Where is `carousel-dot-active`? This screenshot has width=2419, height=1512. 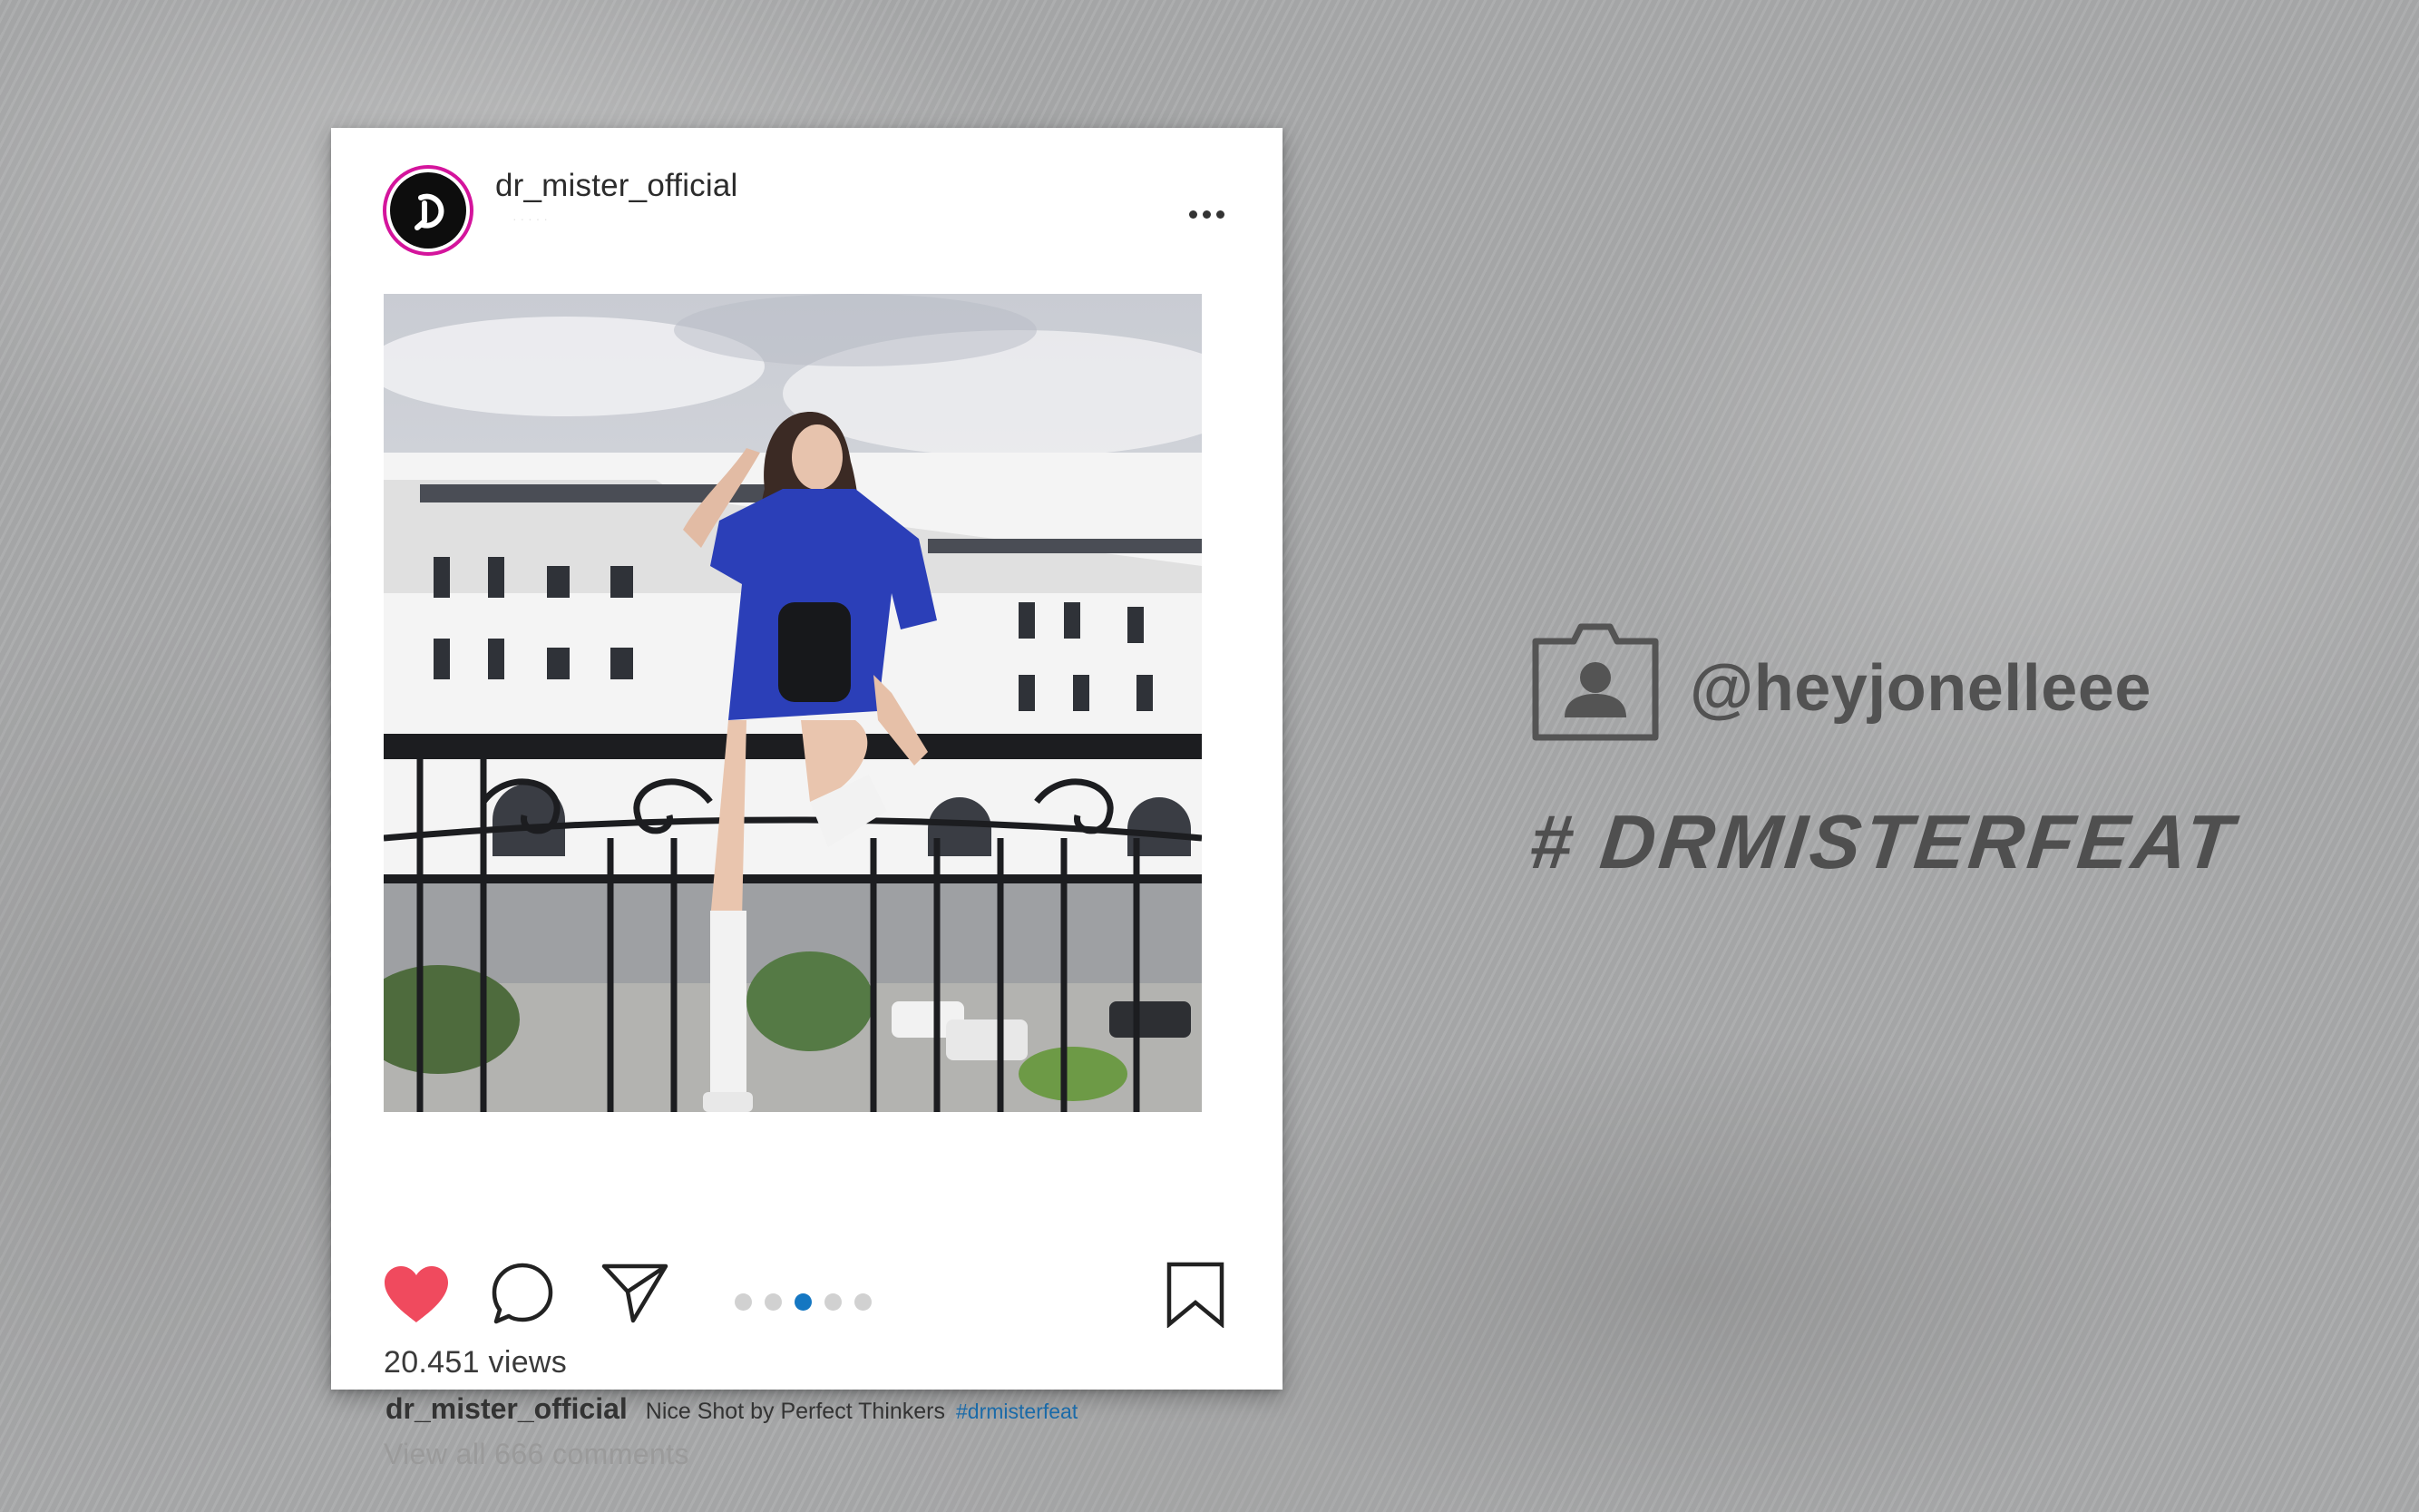
carousel-dot-active is located at coordinates (804, 1302).